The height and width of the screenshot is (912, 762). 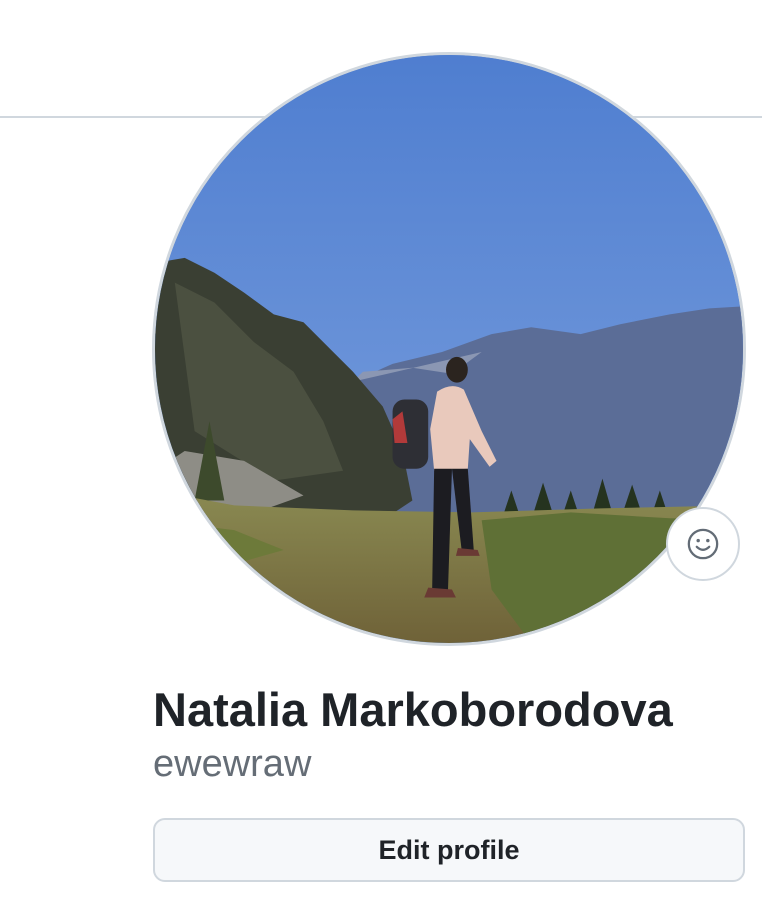 I want to click on smiley-icon, so click(x=703, y=544).